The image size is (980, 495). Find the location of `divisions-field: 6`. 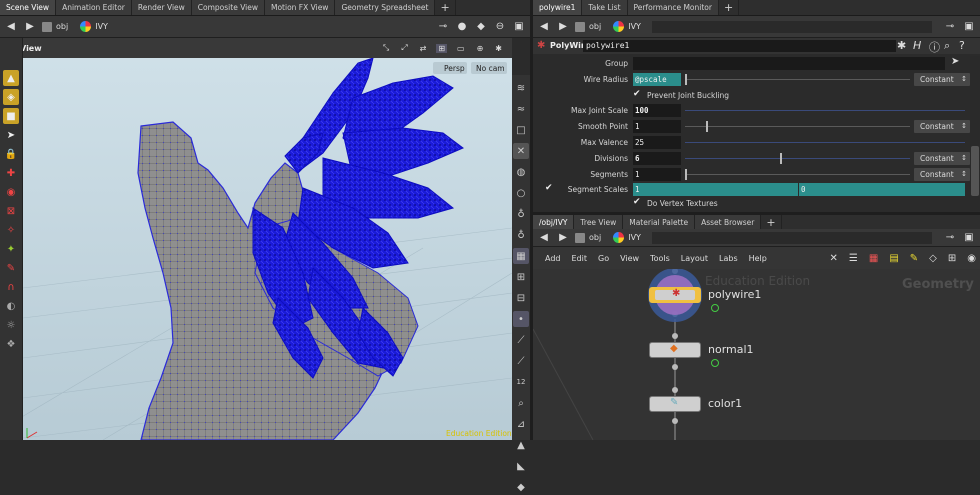

divisions-field: 6 is located at coordinates (657, 158).